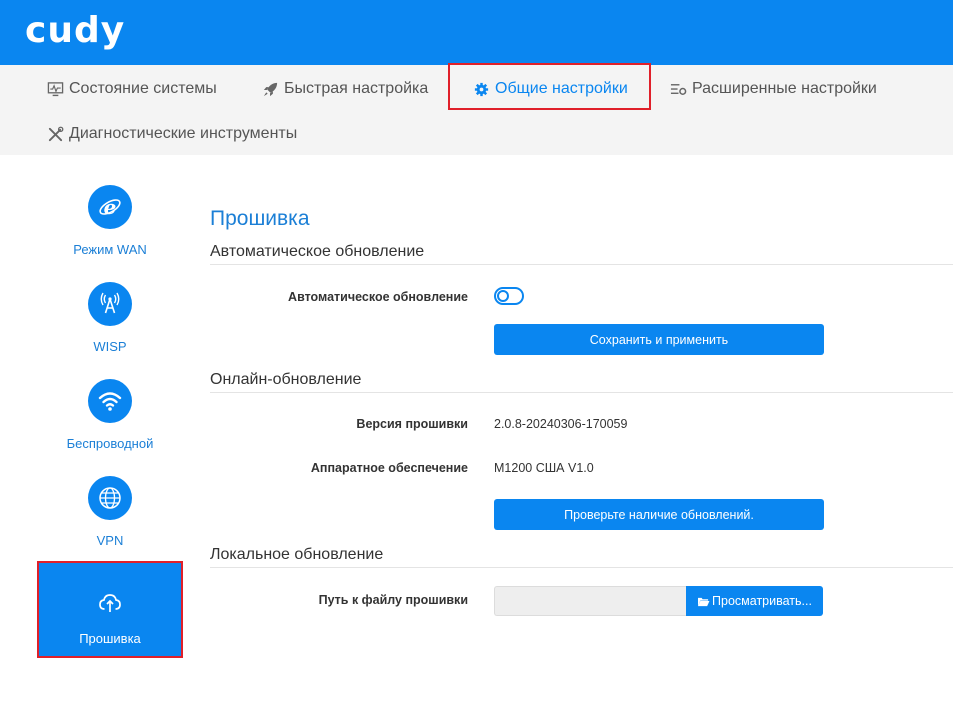 Image resolution: width=953 pixels, height=714 pixels. What do you see at coordinates (110, 346) in the screenshot?
I see `sidebar-item-label: WISP` at bounding box center [110, 346].